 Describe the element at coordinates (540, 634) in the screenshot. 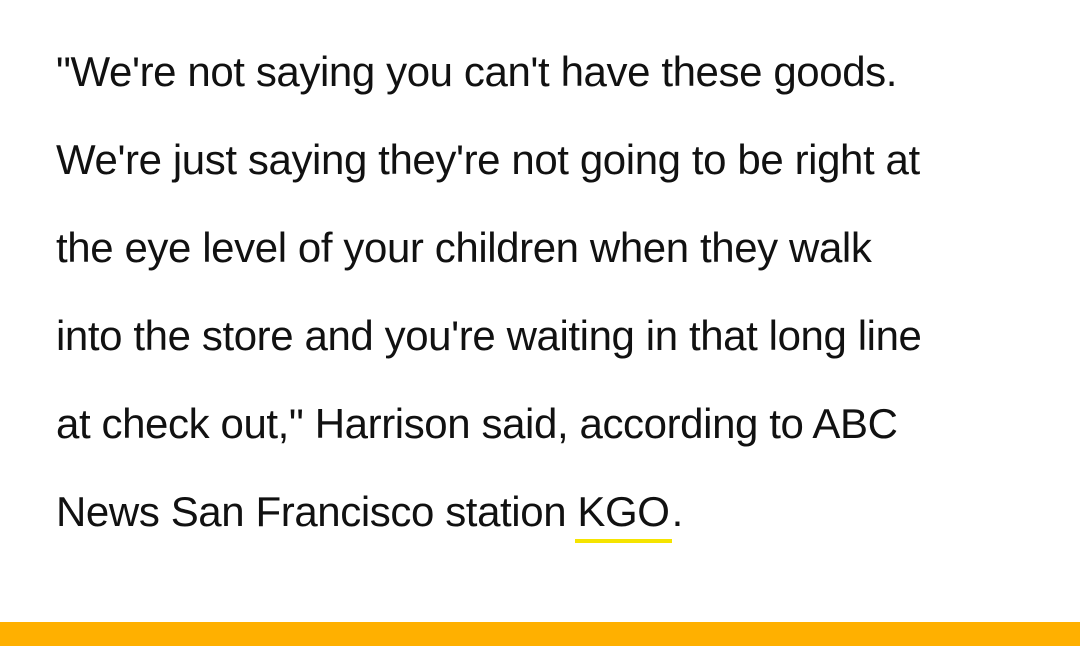

I see `accent-bar` at that location.